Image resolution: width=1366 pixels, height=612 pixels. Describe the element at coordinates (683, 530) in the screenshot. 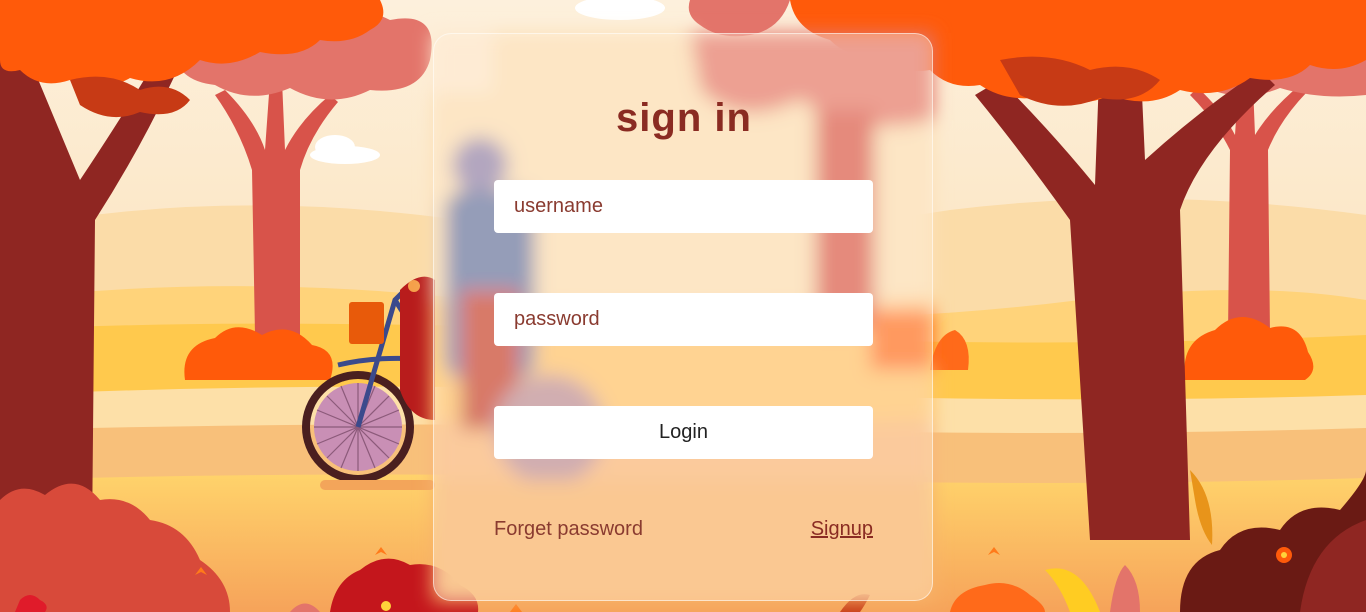

I see `auth-links: Forget password Signup` at that location.